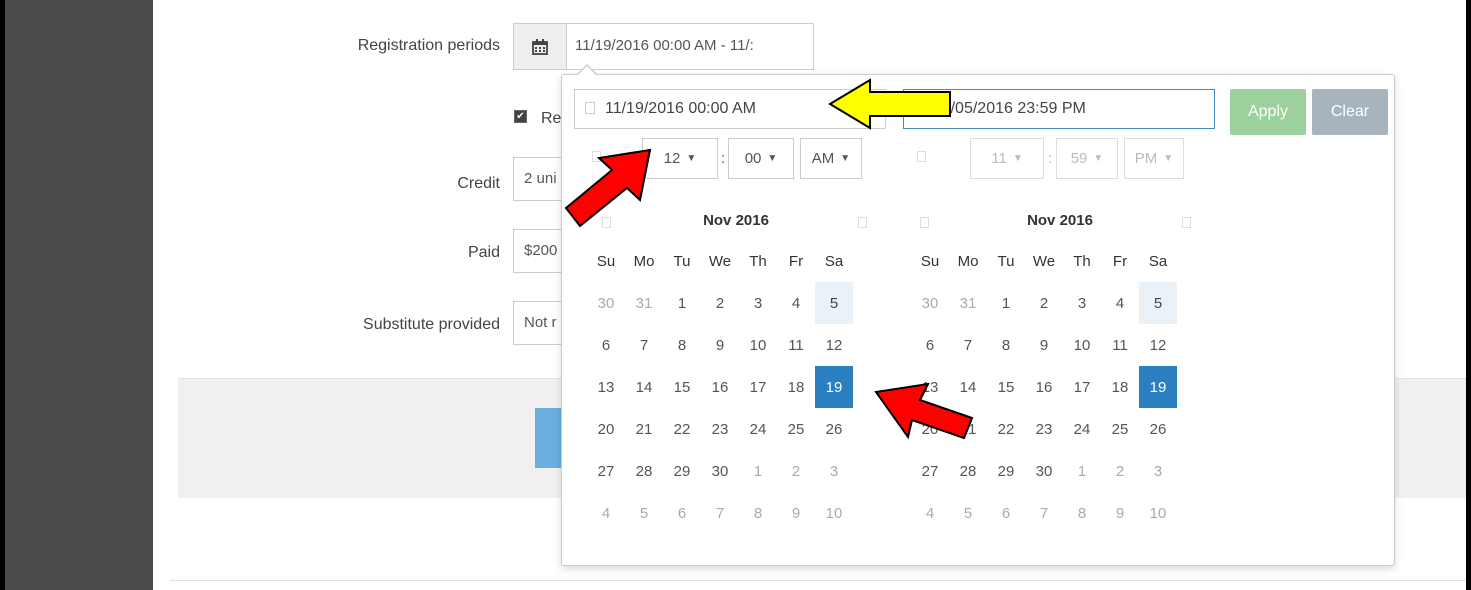 This screenshot has height=590, width=1471. I want to click on red-annotation-arrow-day, so click(924, 411).